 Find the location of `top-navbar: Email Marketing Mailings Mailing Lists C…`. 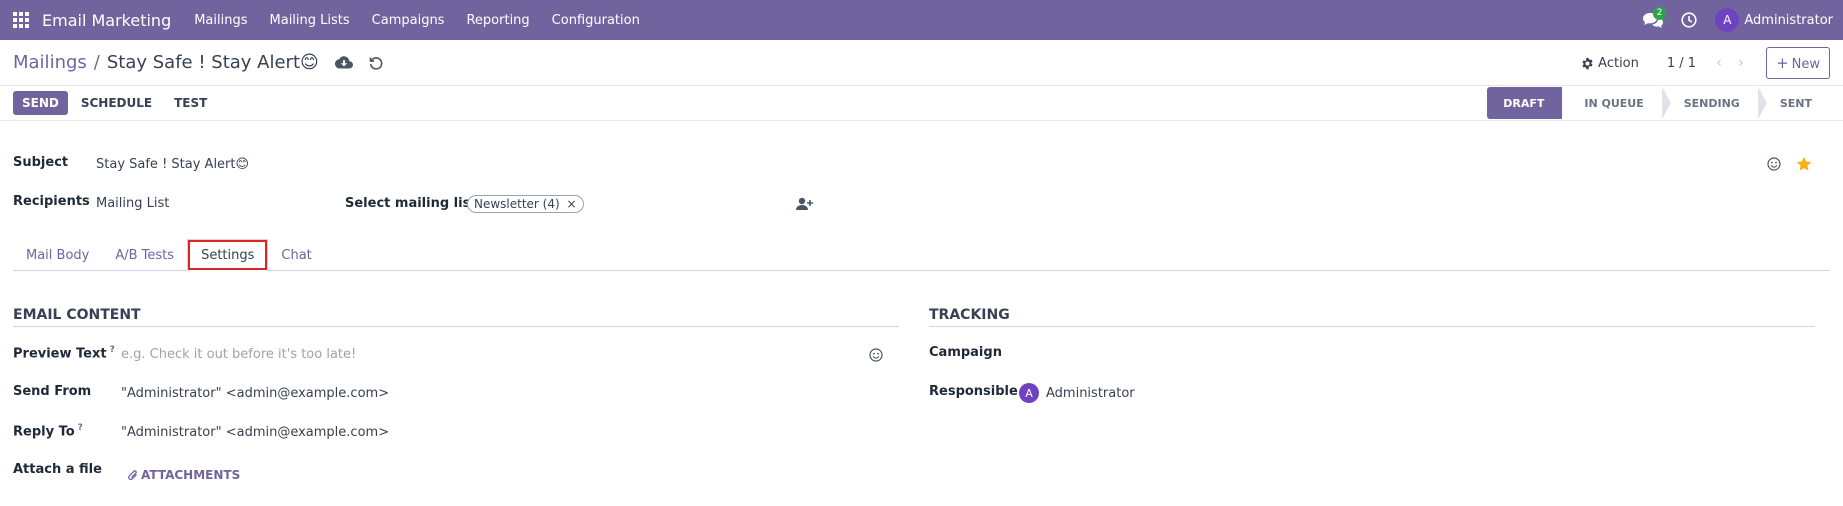

top-navbar: Email Marketing Mailings Mailing Lists C… is located at coordinates (921, 20).